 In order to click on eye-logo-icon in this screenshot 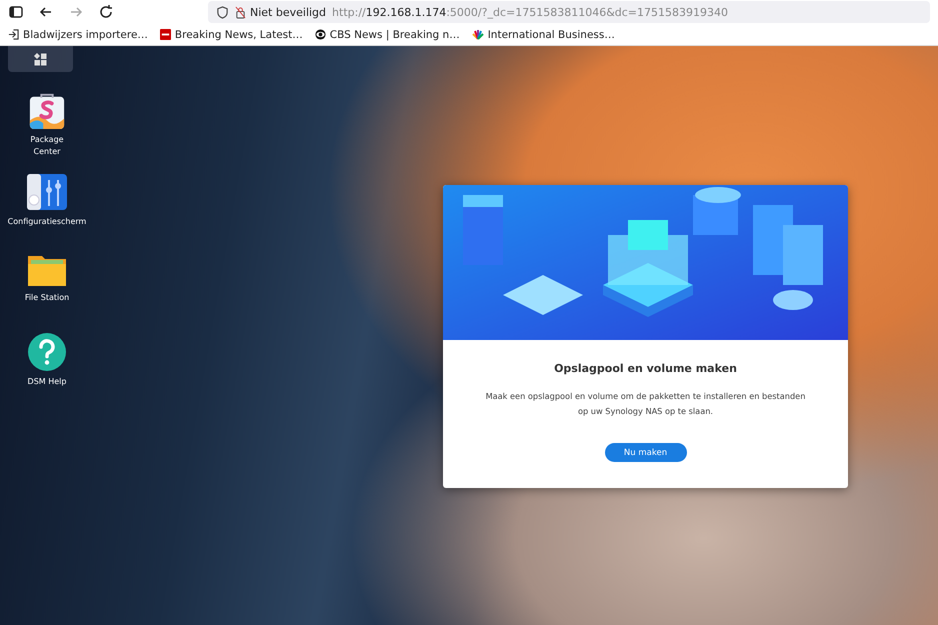, I will do `click(320, 34)`.